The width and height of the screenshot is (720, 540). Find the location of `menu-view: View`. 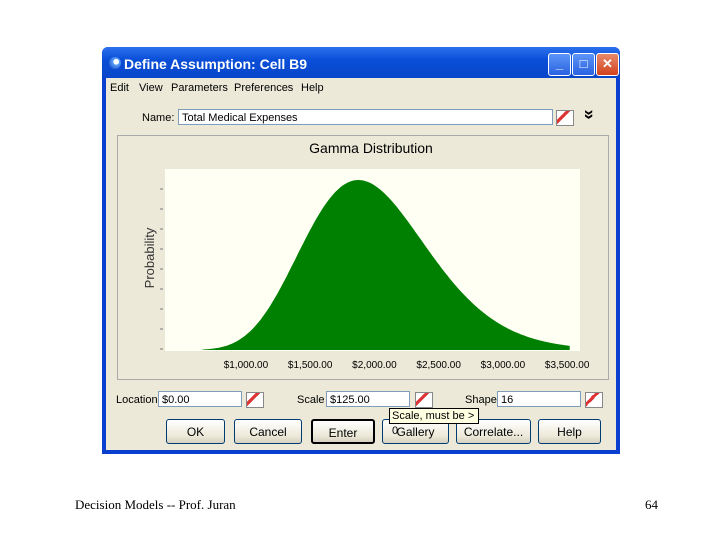

menu-view: View is located at coordinates (151, 88).